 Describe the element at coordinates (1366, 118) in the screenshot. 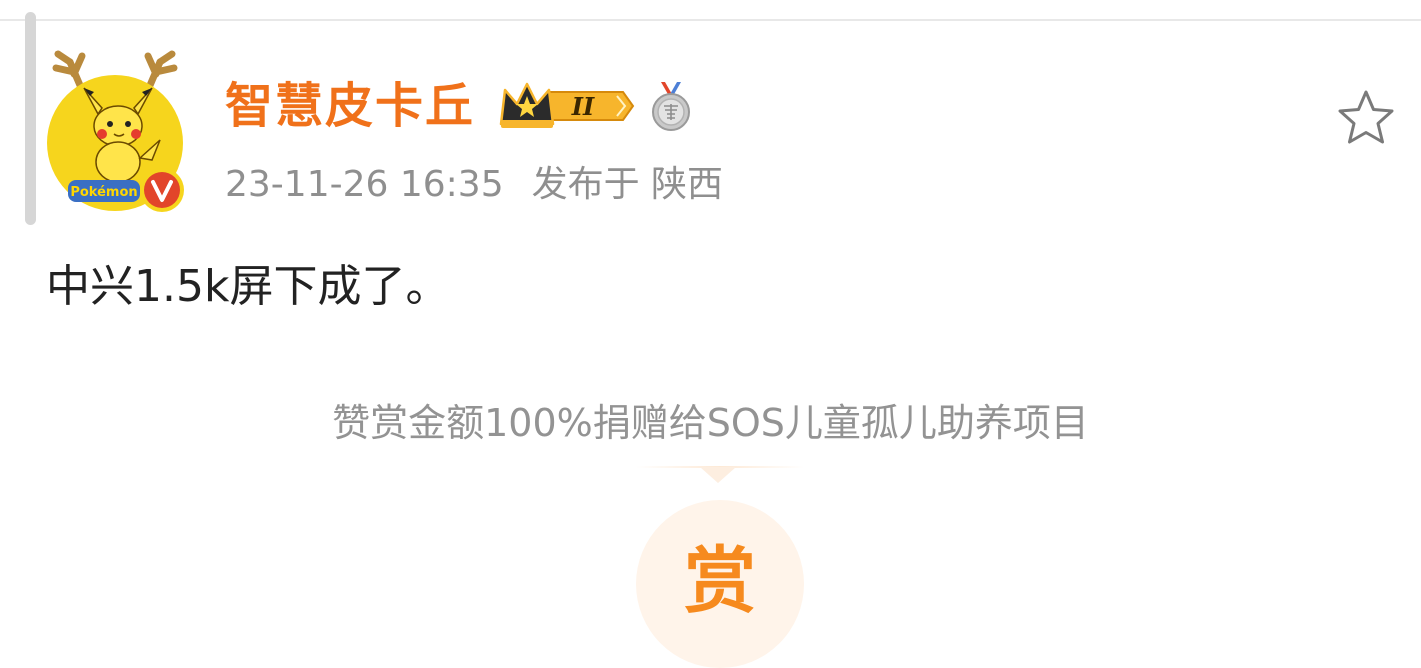

I see `star-outline-icon` at that location.